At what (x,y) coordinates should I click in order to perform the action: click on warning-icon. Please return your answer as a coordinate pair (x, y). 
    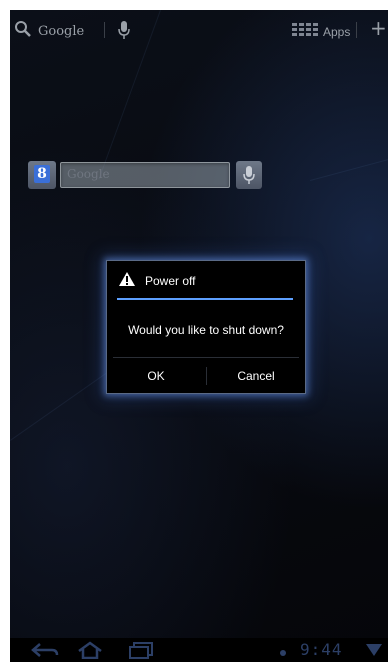
    Looking at the image, I should click on (127, 280).